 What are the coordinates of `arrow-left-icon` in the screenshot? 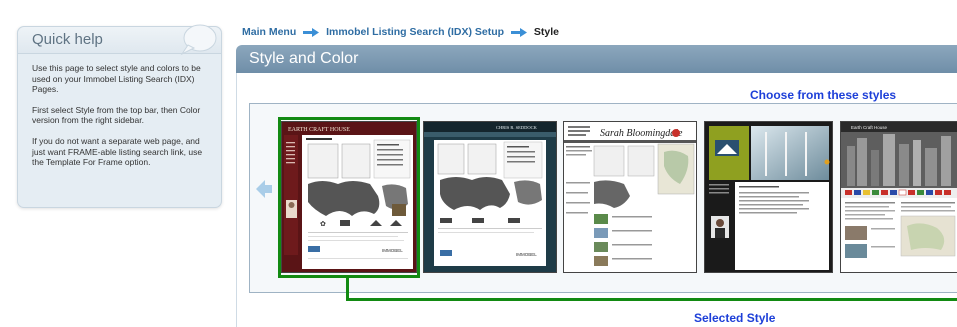 It's located at (264, 189).